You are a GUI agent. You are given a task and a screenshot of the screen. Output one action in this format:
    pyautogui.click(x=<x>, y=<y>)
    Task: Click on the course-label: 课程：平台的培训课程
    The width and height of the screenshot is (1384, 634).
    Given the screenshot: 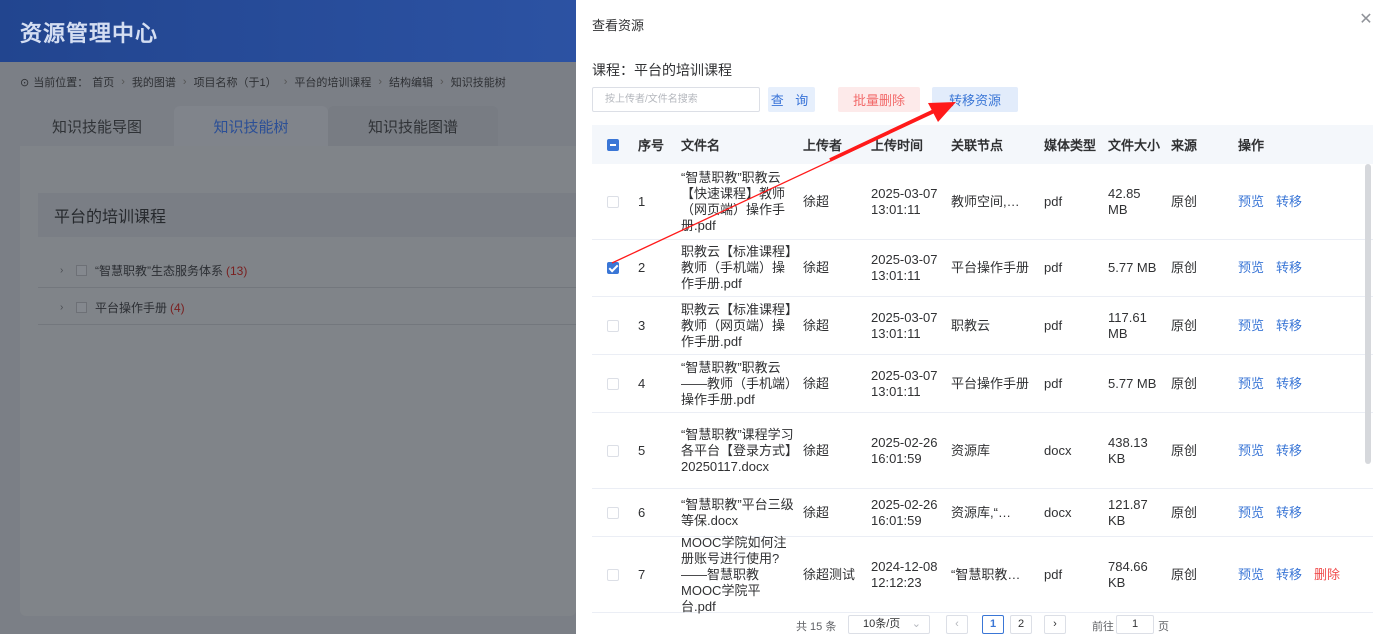 What is the action you would take?
    pyautogui.click(x=662, y=70)
    